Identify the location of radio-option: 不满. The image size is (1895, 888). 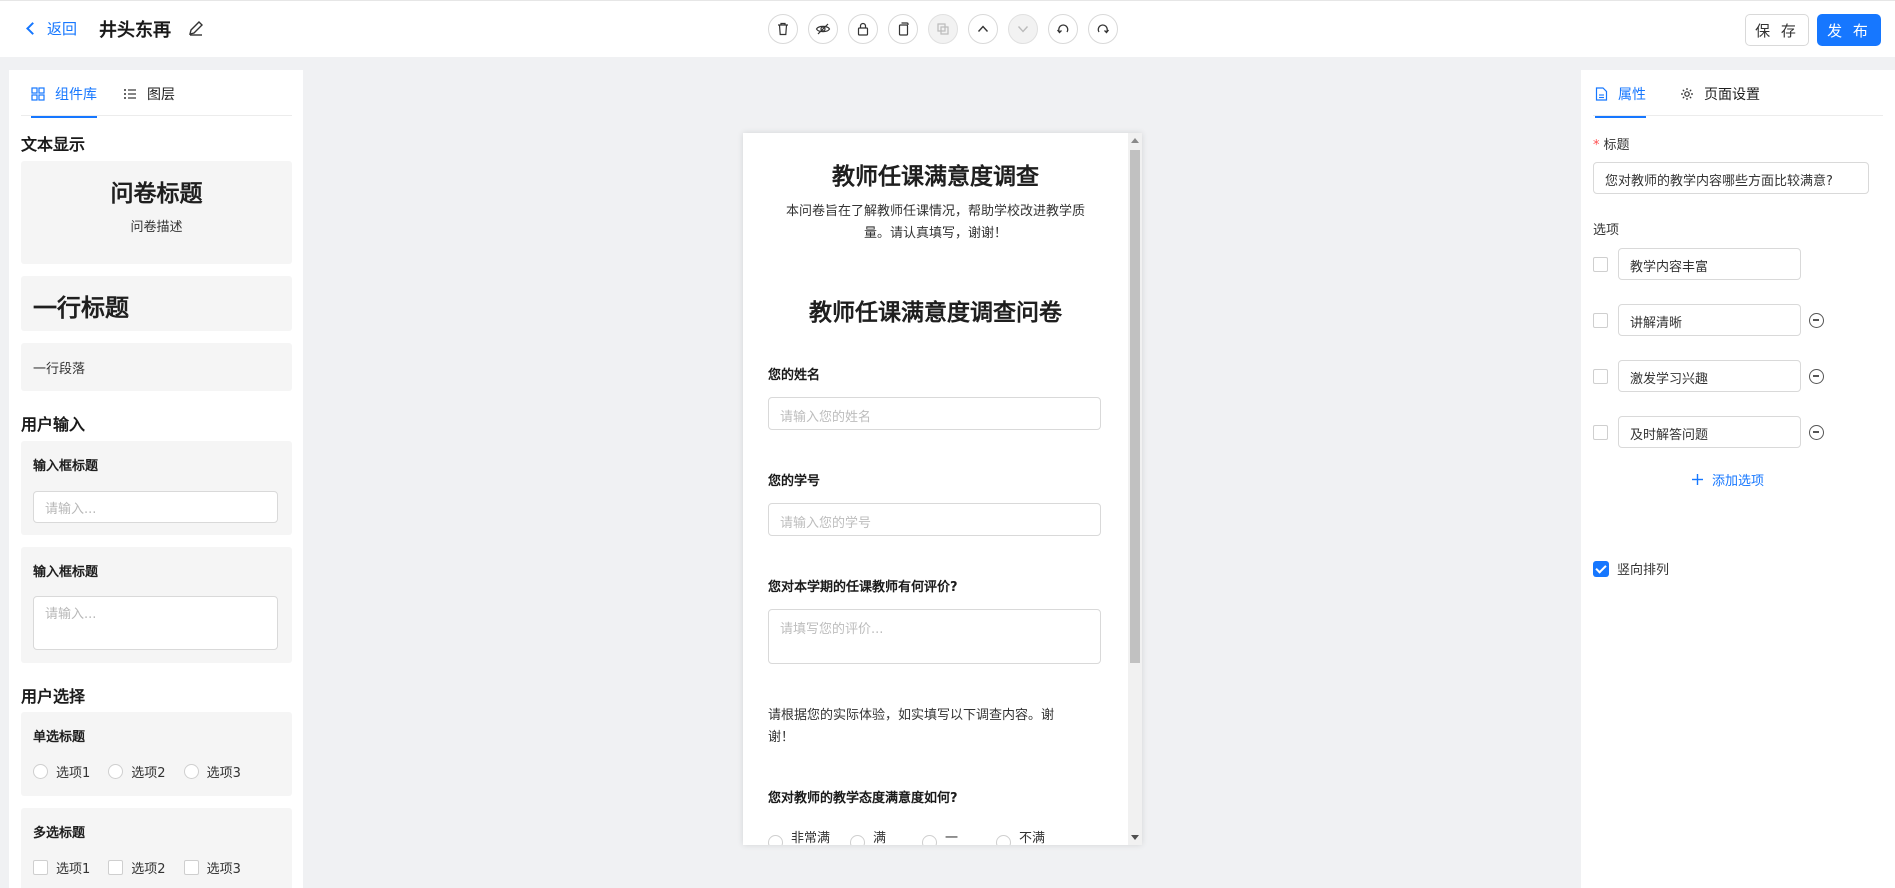
(1020, 834).